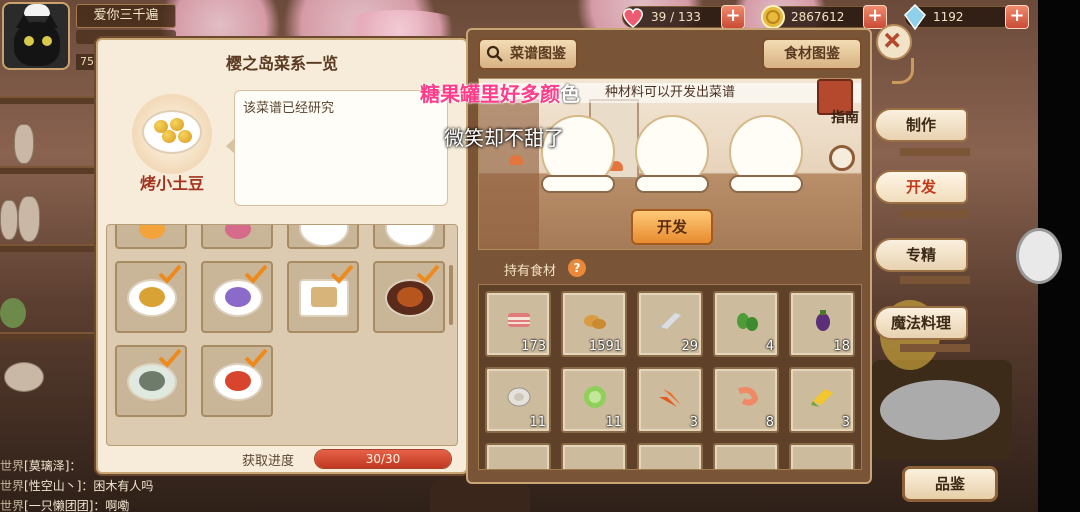 Image resolution: width=1080 pixels, height=512 pixels. I want to click on chat-line: 世界[莫璃泽]：, so click(41, 466).